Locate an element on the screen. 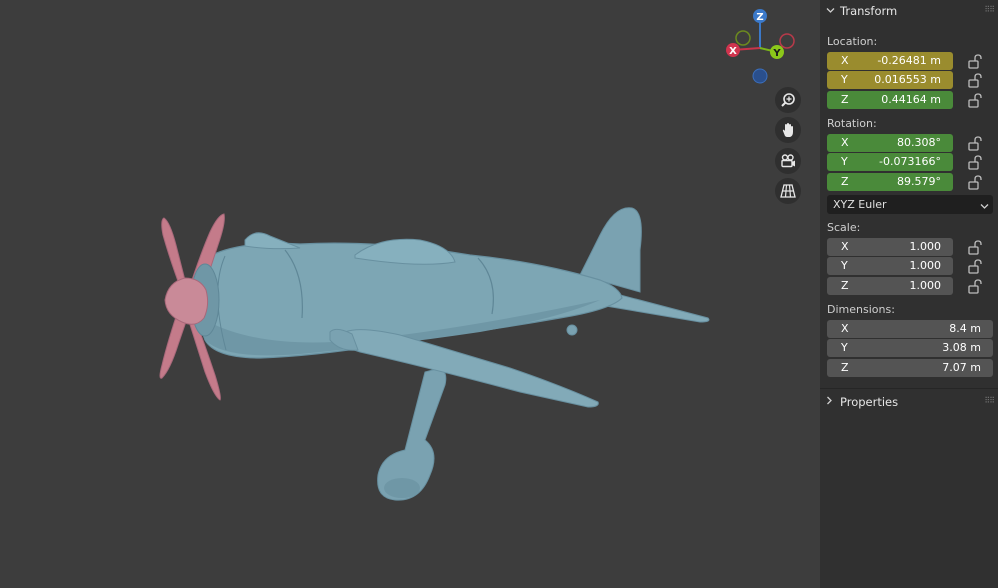  location-label: Location: is located at coordinates (852, 41).